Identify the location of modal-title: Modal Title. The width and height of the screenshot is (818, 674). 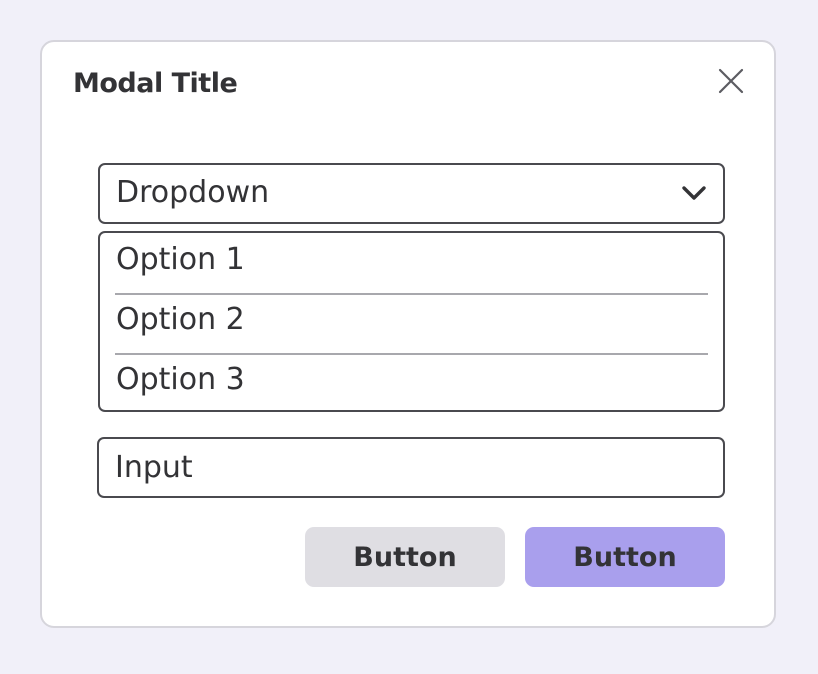
(155, 83).